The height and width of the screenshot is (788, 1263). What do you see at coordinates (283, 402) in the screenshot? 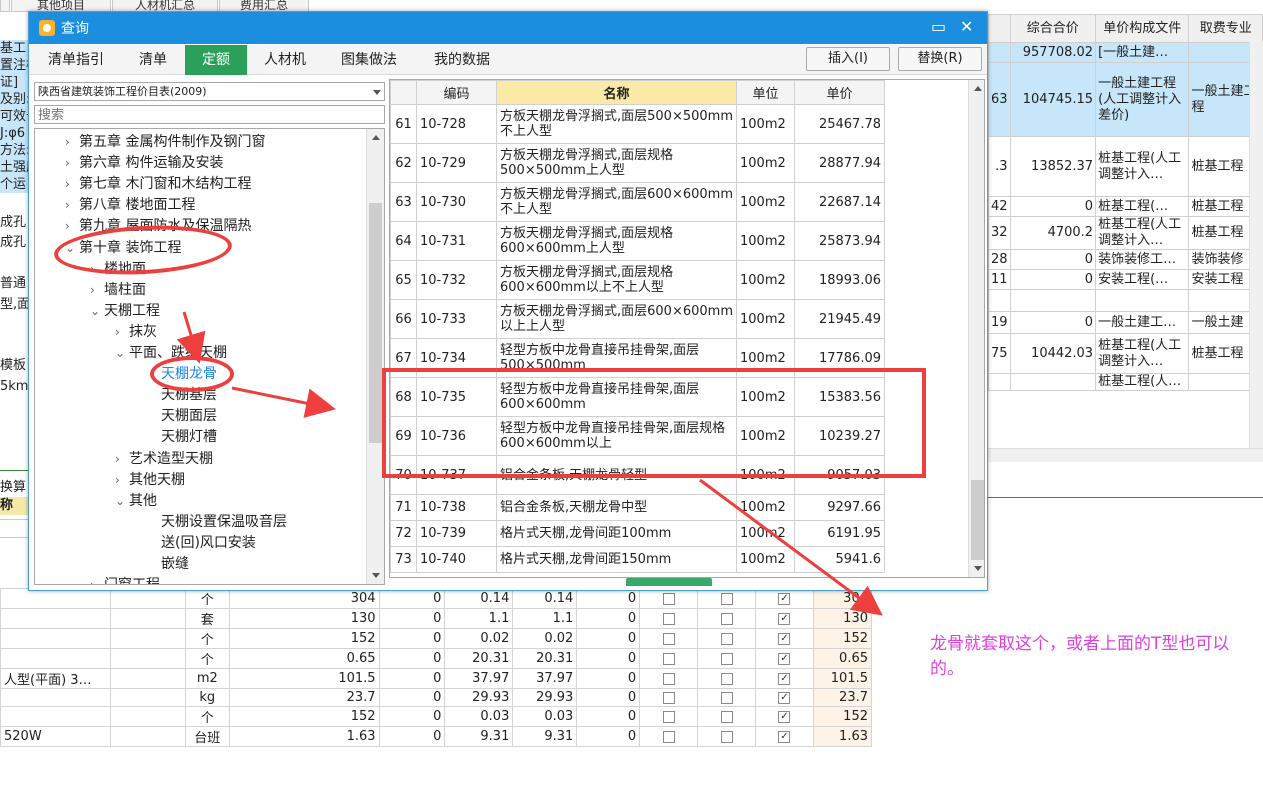
I see `arrow-to-table` at bounding box center [283, 402].